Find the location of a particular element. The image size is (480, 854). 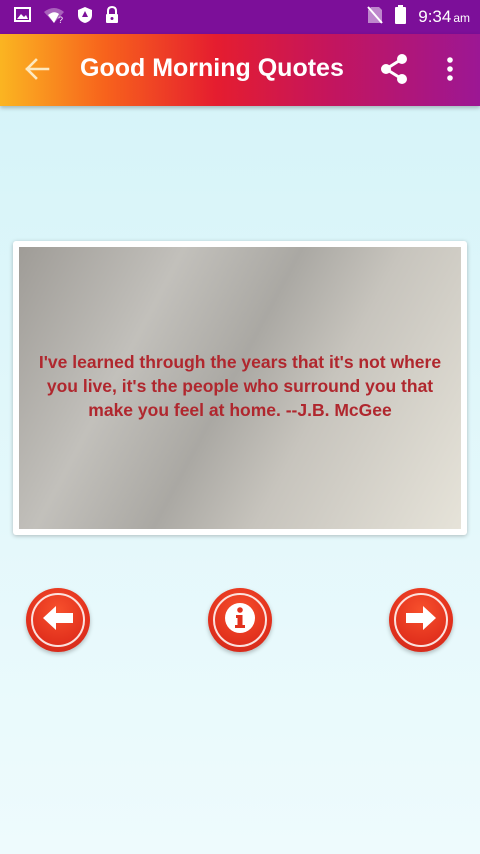

app-bar: Good Morning Quotes is located at coordinates (240, 70).